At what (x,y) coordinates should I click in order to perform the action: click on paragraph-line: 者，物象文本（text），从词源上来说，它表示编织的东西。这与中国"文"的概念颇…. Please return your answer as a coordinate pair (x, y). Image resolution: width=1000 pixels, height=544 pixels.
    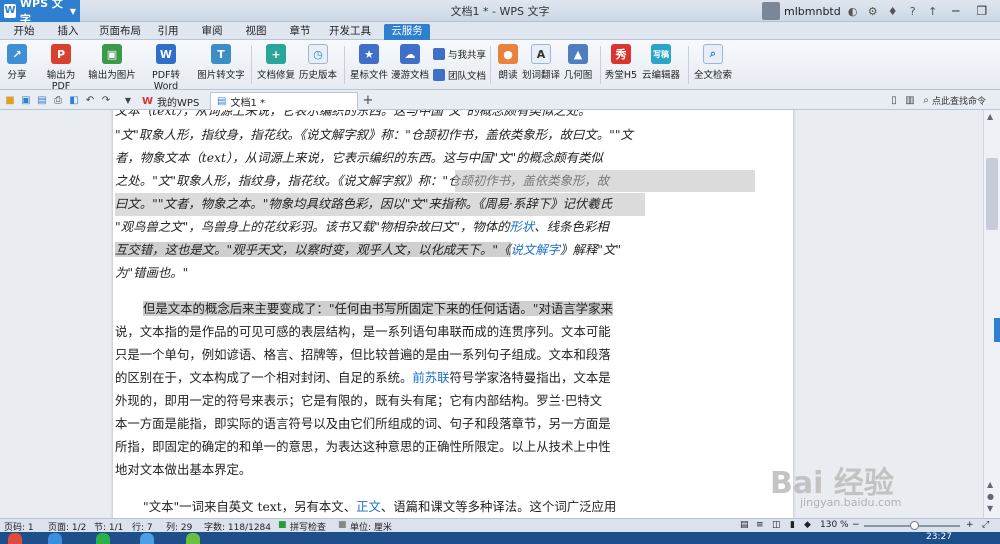
    Looking at the image, I should click on (380, 158).